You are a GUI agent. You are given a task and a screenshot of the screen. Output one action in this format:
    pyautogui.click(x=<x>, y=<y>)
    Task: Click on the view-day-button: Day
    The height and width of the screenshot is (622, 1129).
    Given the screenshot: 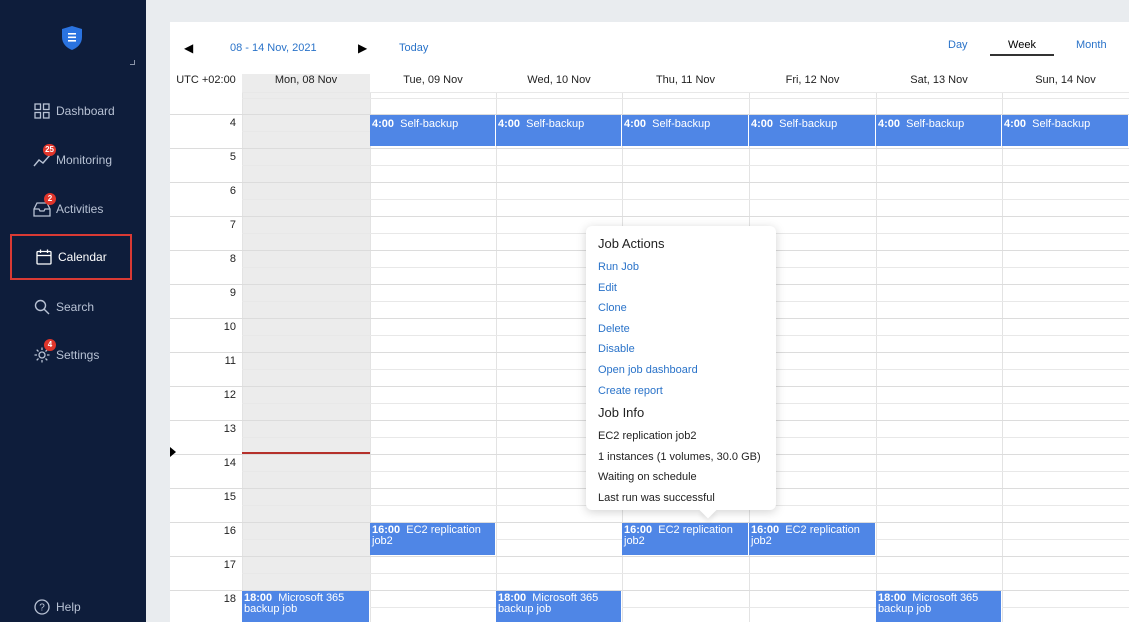 What is the action you would take?
    pyautogui.click(x=958, y=45)
    